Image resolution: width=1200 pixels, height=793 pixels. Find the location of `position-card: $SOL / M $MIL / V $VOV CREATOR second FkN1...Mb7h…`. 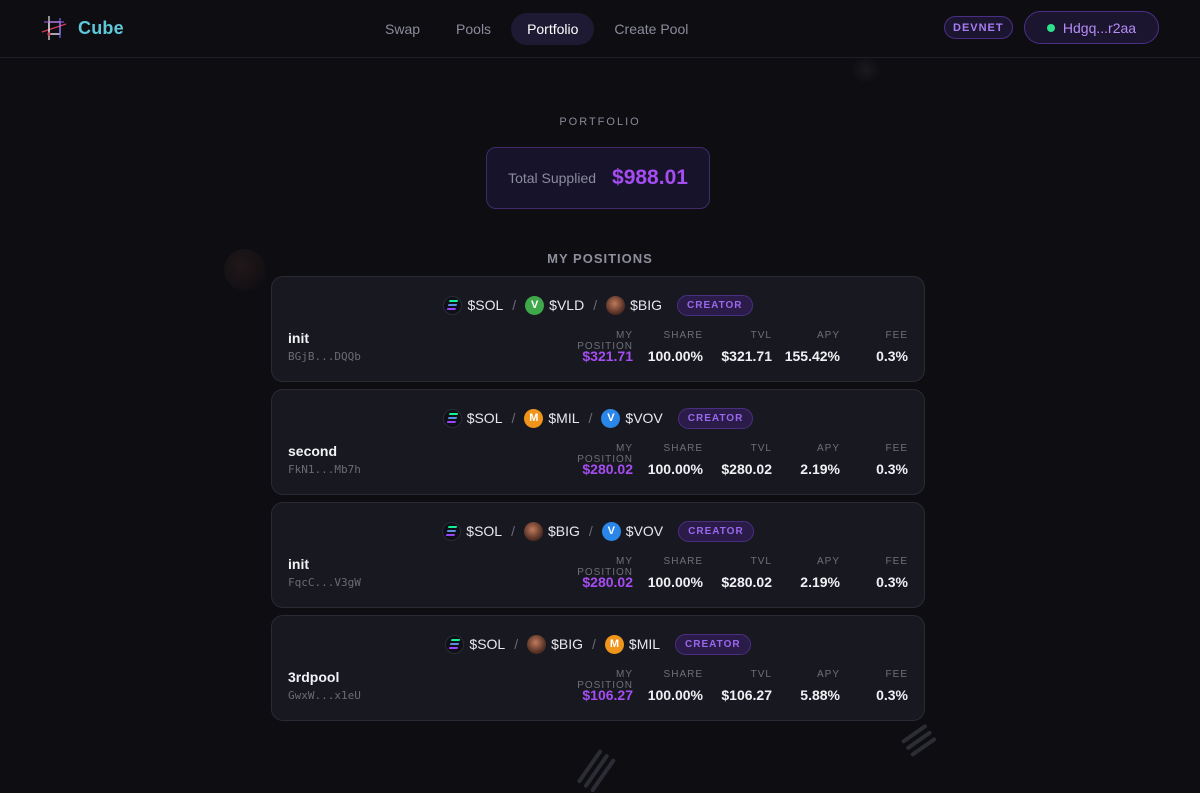

position-card: $SOL / M $MIL / V $VOV CREATOR second FkN1...Mb7h… is located at coordinates (598, 442).